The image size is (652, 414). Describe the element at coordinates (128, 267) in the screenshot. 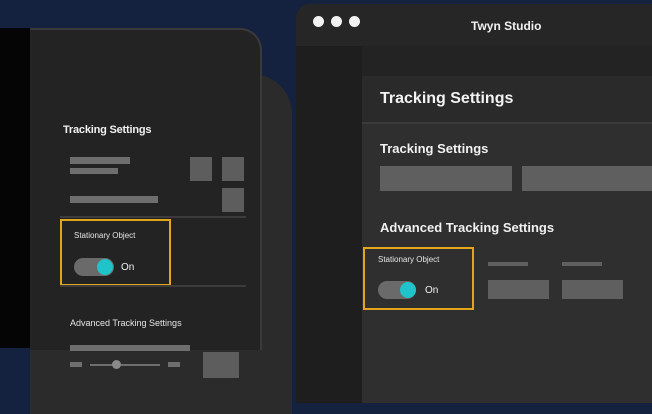

I see `mobile-toggle-state: On` at that location.